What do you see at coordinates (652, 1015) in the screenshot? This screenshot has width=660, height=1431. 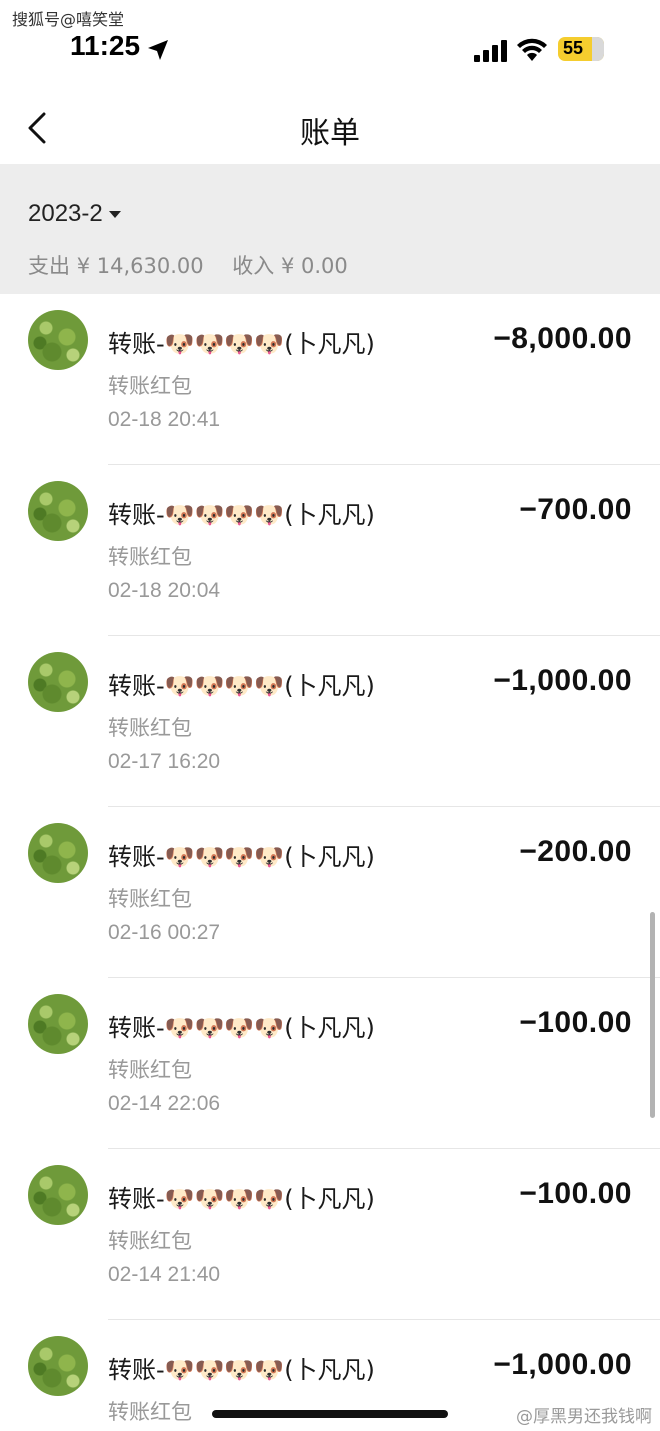 I see `scrollbar` at bounding box center [652, 1015].